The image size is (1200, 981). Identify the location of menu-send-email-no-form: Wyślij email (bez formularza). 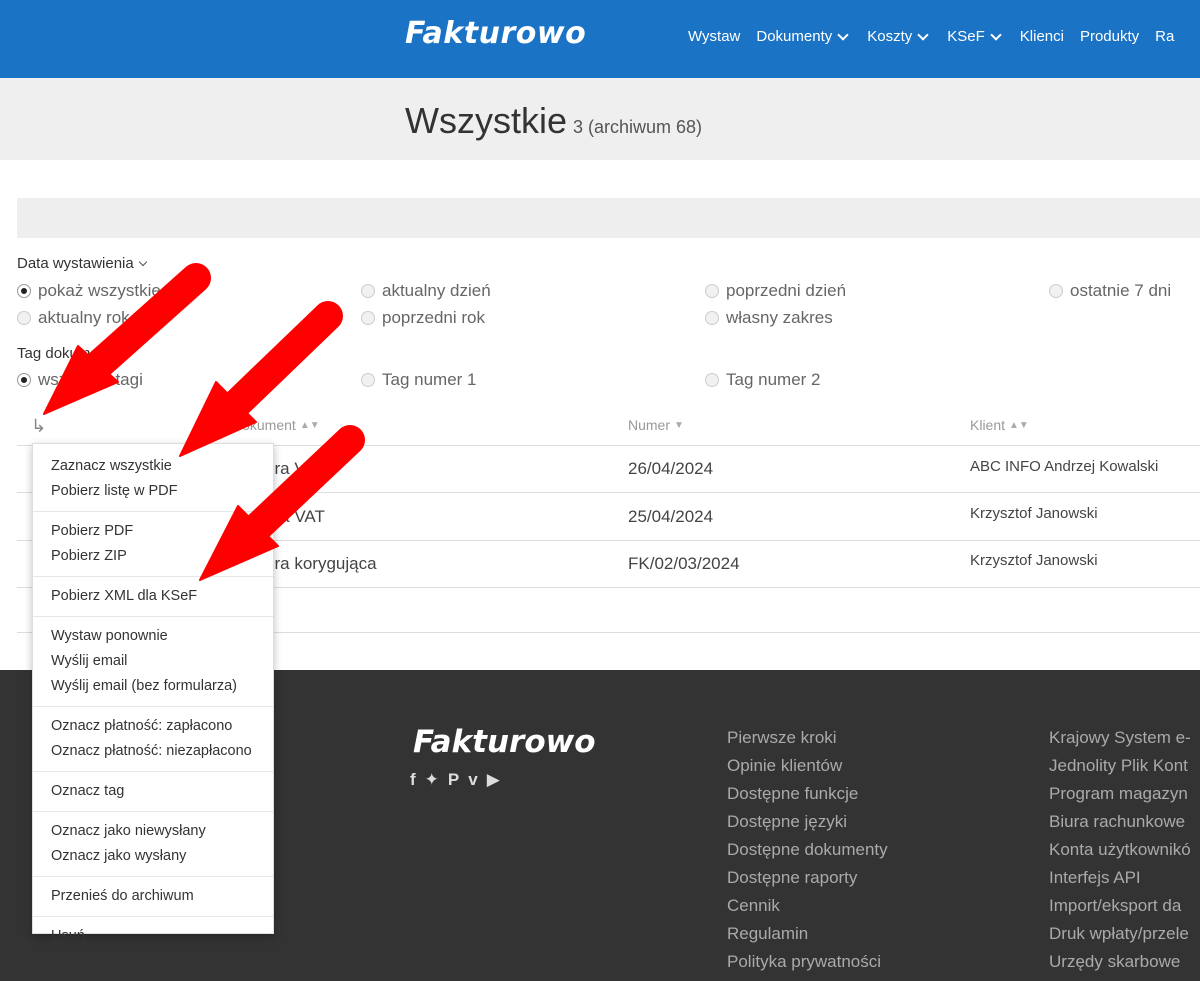
(153, 686).